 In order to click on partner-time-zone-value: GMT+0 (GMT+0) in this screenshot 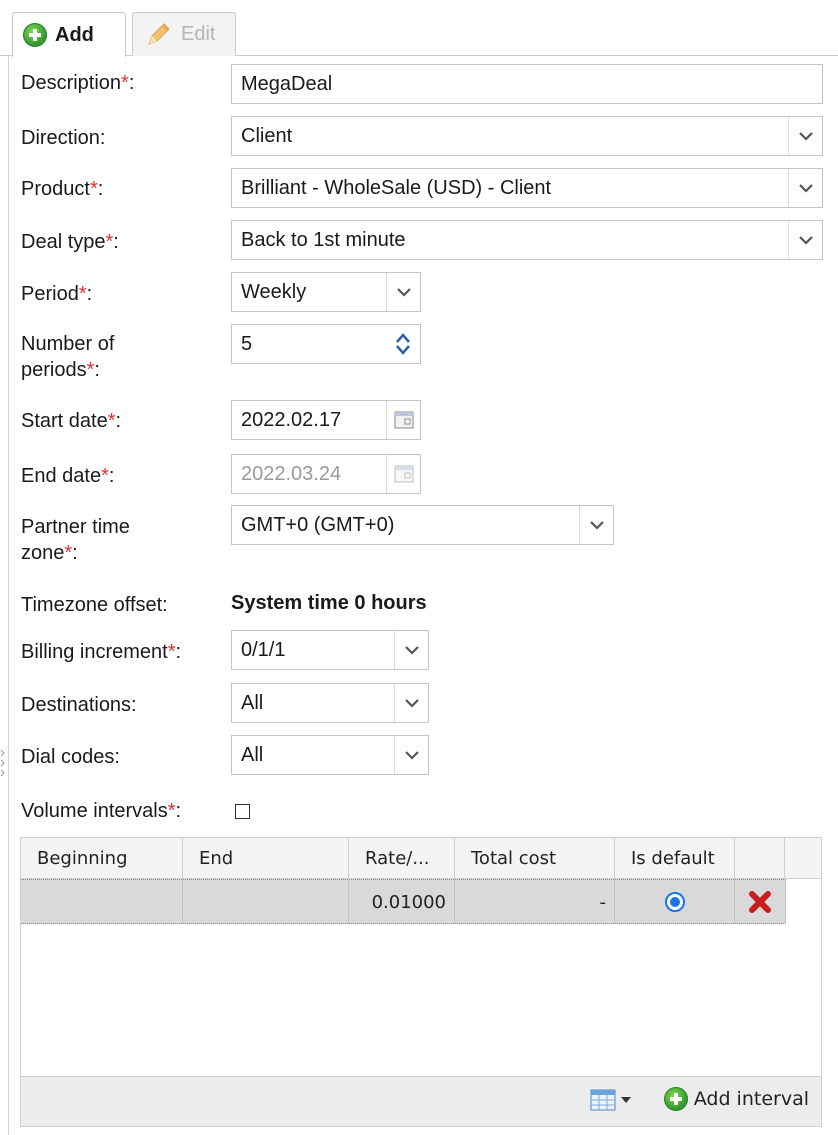, I will do `click(318, 524)`.